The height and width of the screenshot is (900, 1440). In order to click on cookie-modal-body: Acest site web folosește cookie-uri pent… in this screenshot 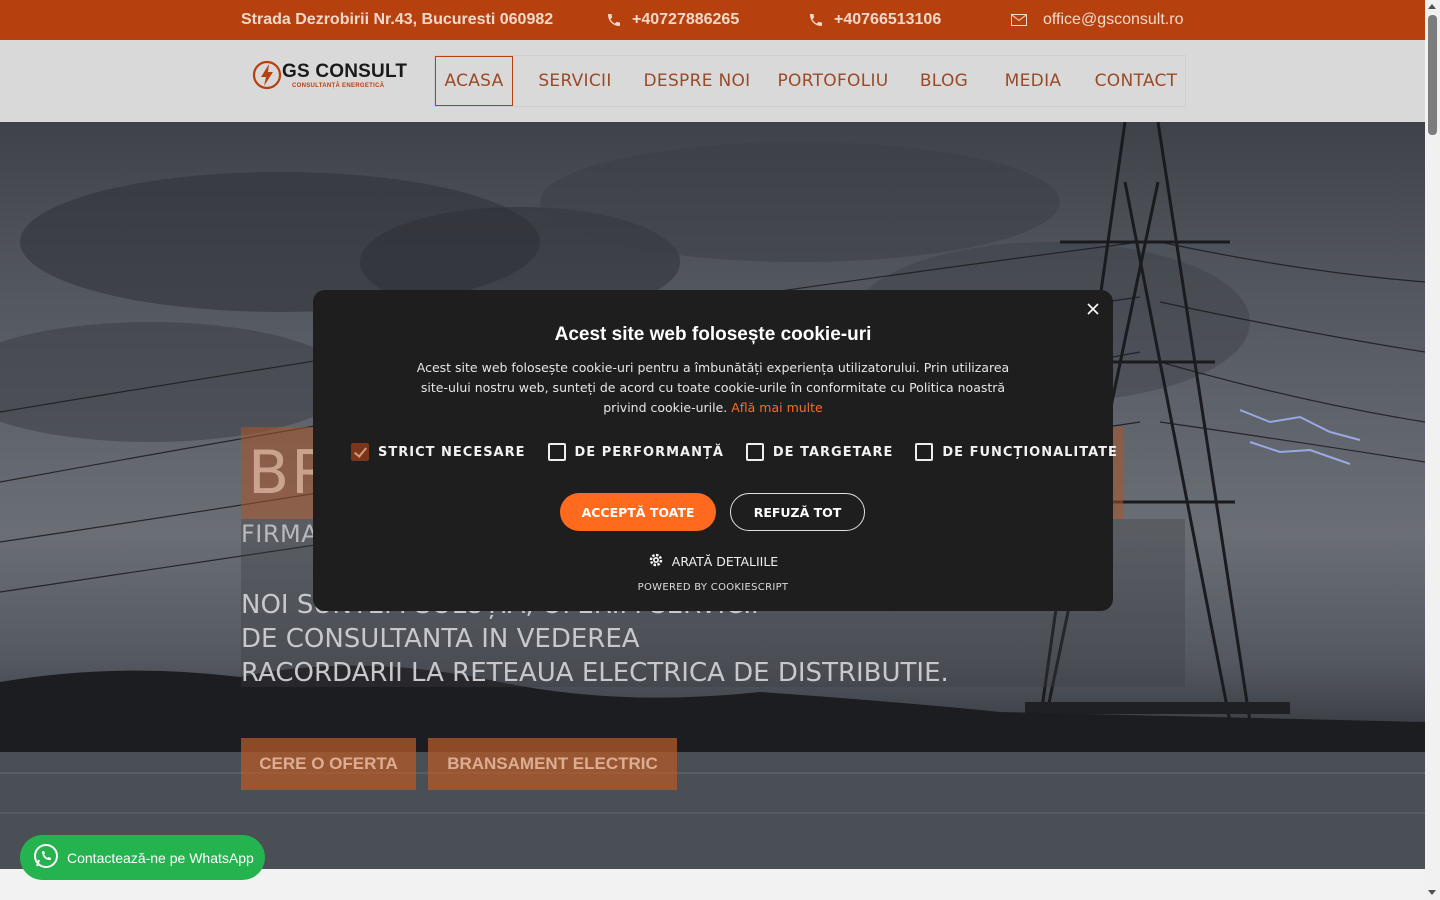, I will do `click(713, 388)`.